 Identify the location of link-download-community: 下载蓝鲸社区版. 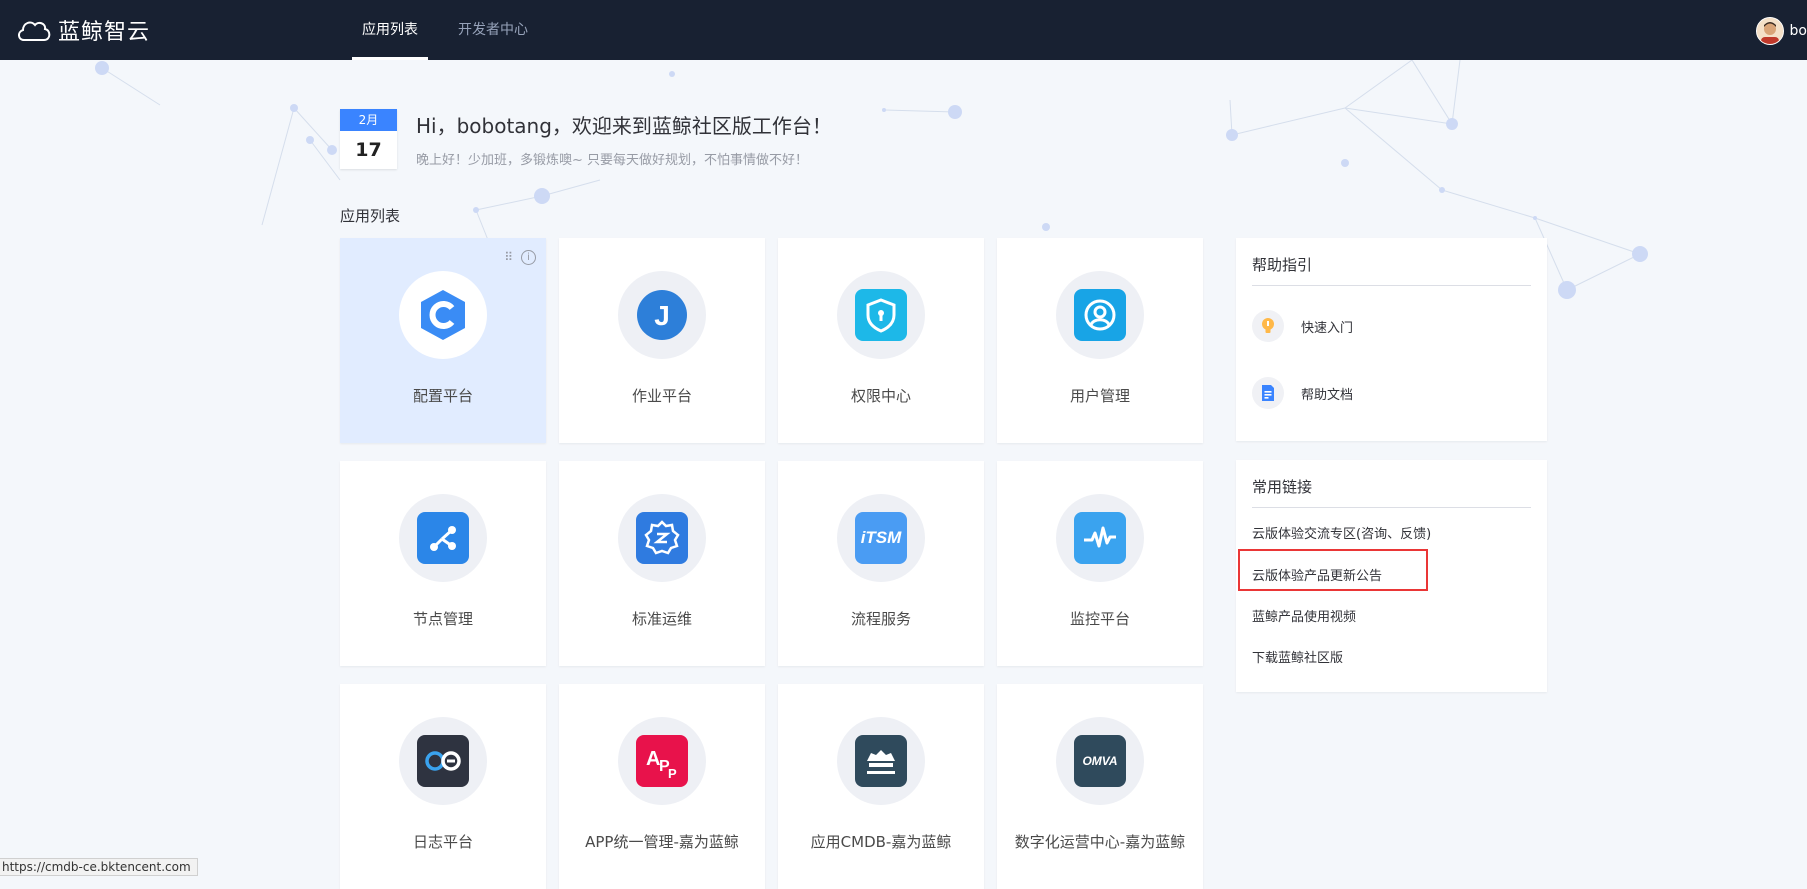
(1297, 656).